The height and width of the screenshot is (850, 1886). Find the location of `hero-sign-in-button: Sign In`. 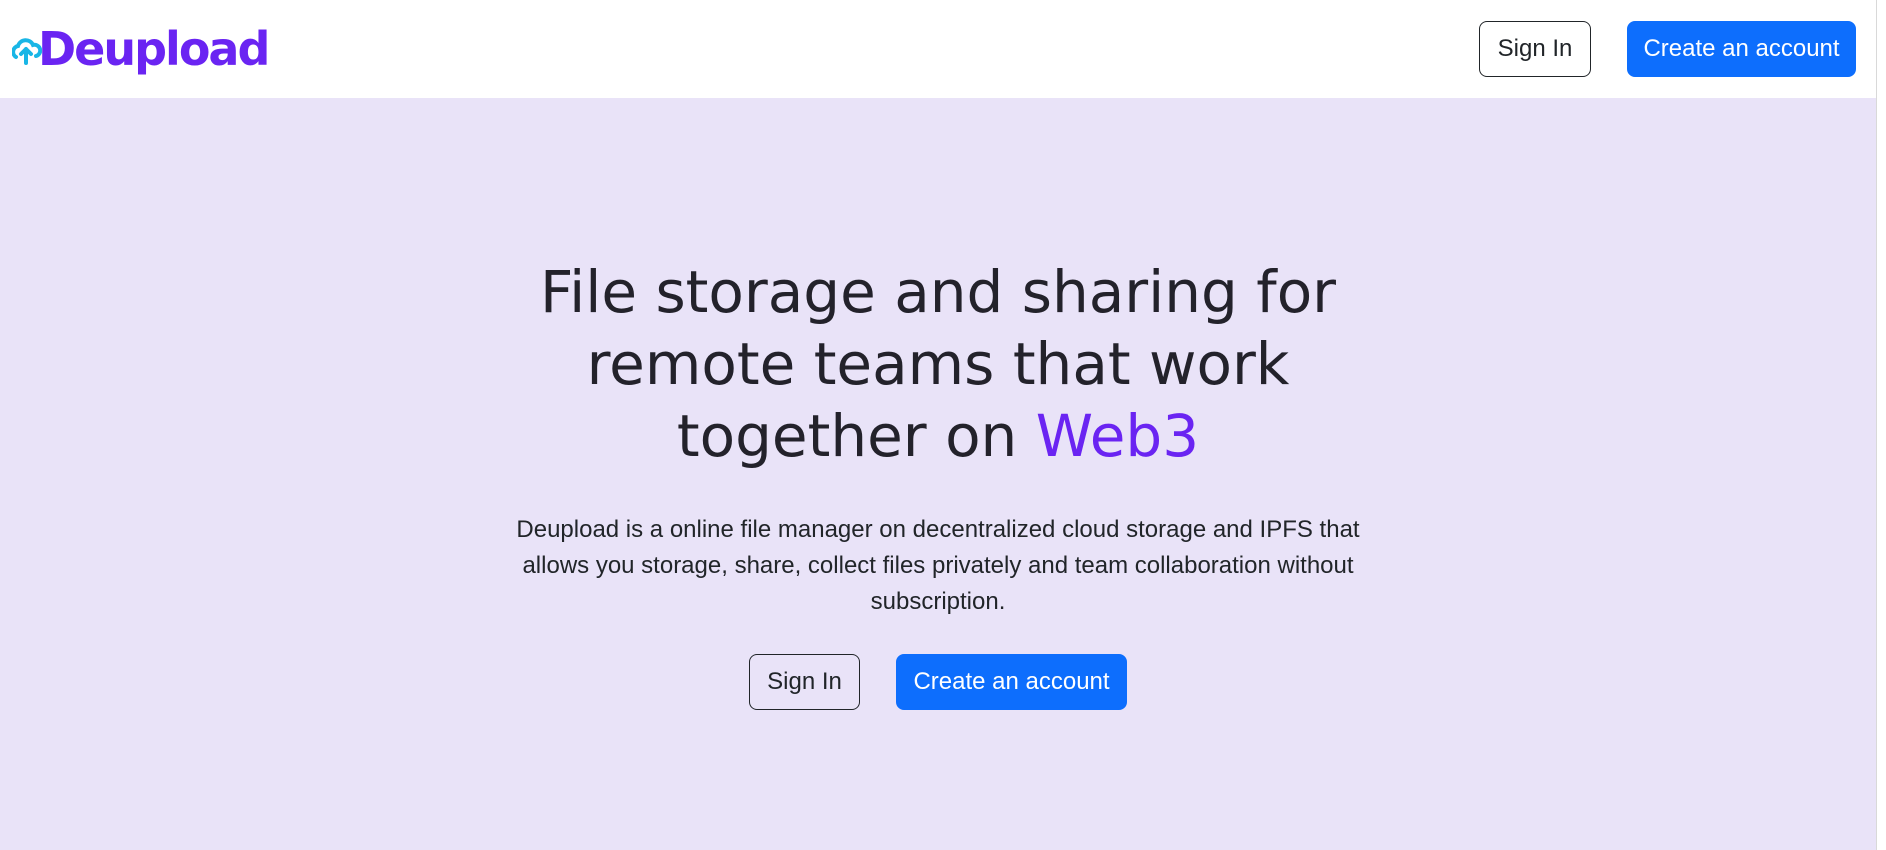

hero-sign-in-button: Sign In is located at coordinates (804, 682).